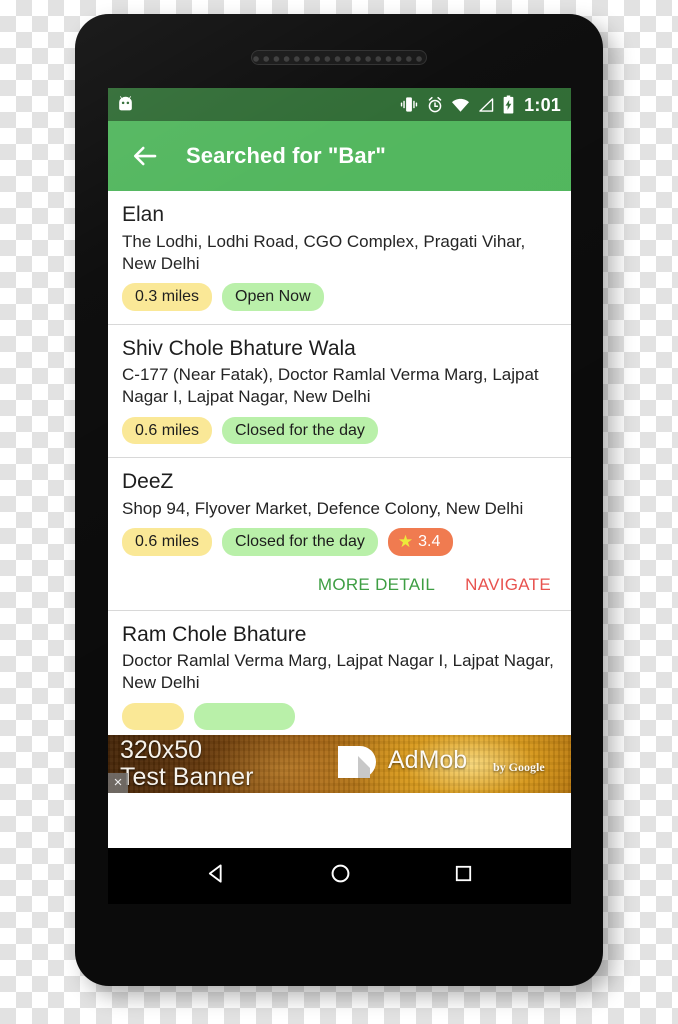 This screenshot has width=678, height=1024. Describe the element at coordinates (148, 482) in the screenshot. I see `place-name: DeeZ` at that location.